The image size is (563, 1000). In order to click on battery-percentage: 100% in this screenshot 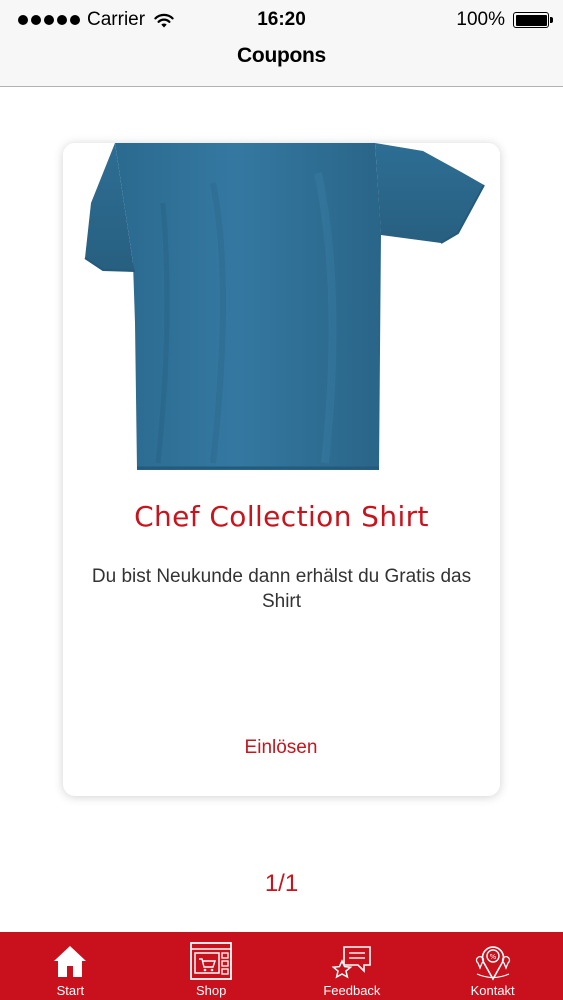, I will do `click(480, 19)`.